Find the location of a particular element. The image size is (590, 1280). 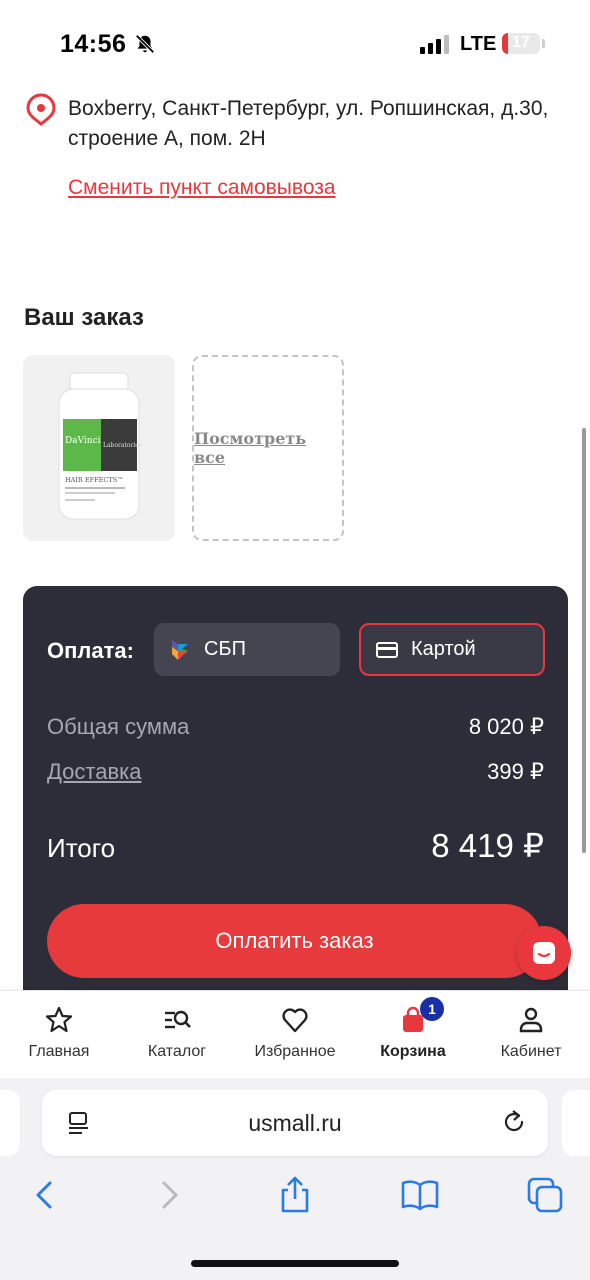

view-all-link: Посмотреть все is located at coordinates (268, 448).